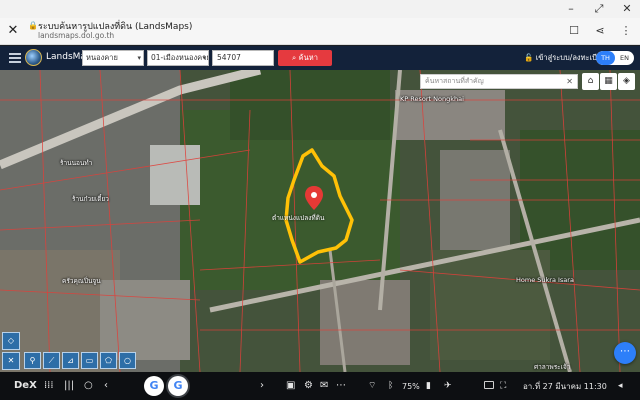 The height and width of the screenshot is (400, 640). I want to click on map-label: ร้านก๋วยเตี๋ยว, so click(90, 199).